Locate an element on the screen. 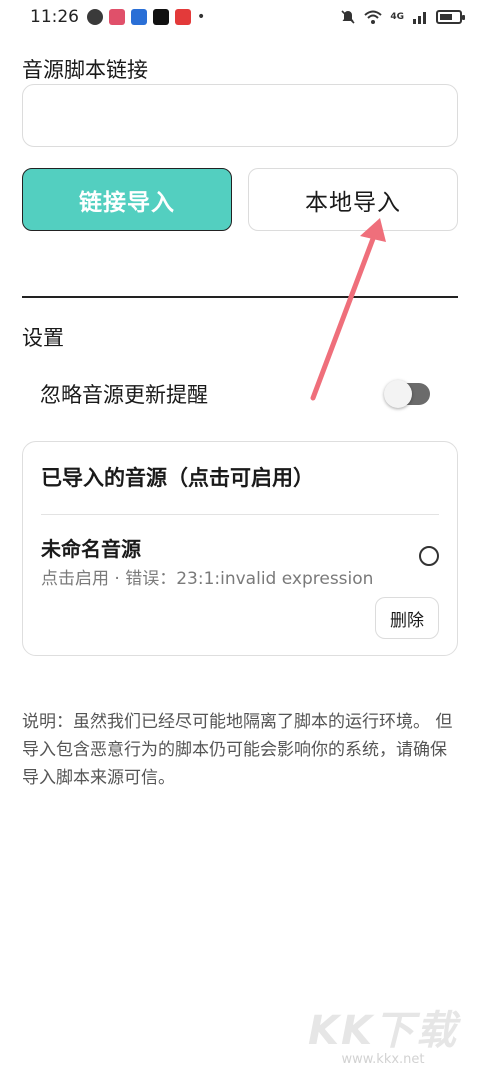  battery-icon is located at coordinates (450, 17).